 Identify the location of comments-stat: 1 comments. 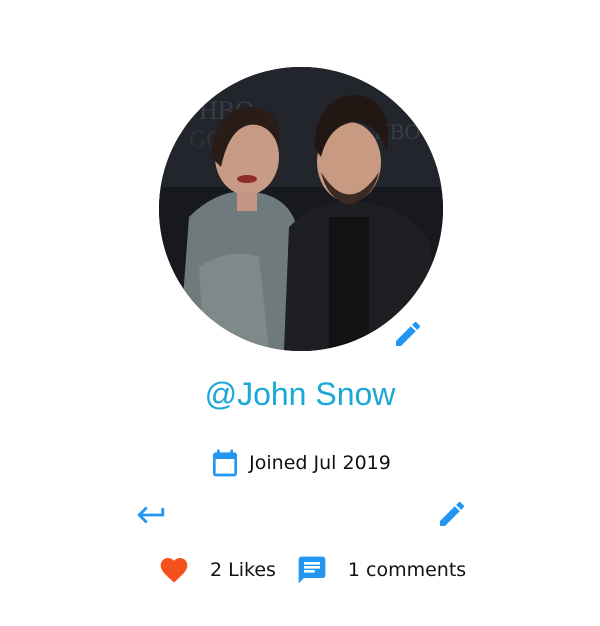
(381, 570).